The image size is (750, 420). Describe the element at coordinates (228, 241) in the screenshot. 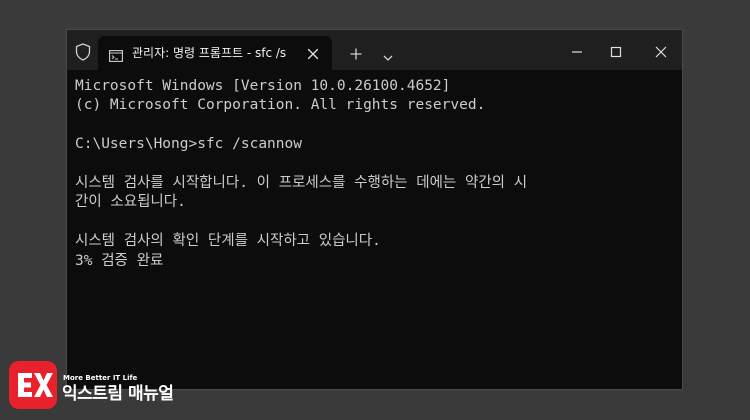

I see `console-line: 시스템 검사의 확인 단계를 시작하고 있습니다.` at that location.